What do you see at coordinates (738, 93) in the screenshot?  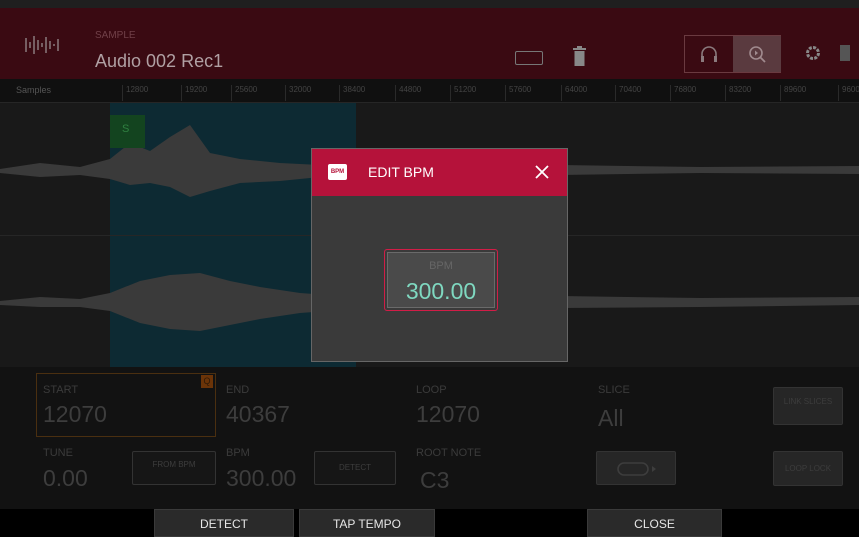 I see `ruler-tick: 83200` at bounding box center [738, 93].